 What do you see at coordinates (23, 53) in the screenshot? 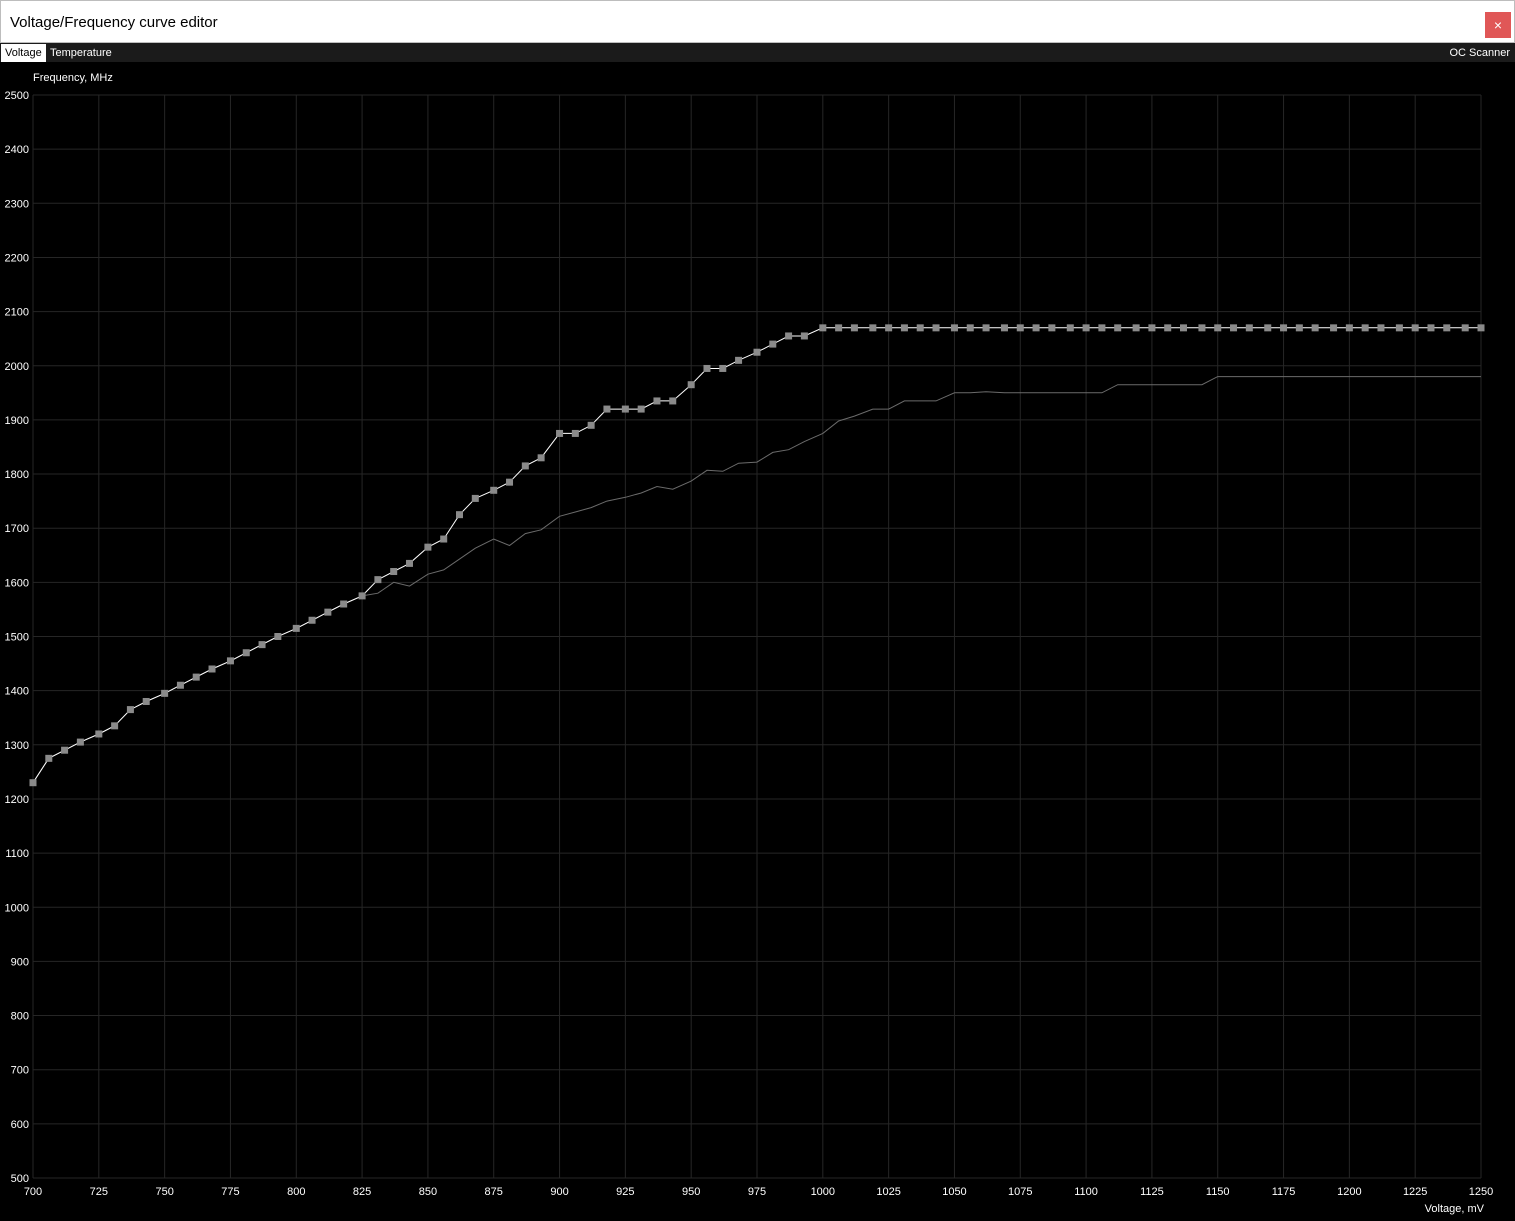
I see `tab-voltage: Voltage` at bounding box center [23, 53].